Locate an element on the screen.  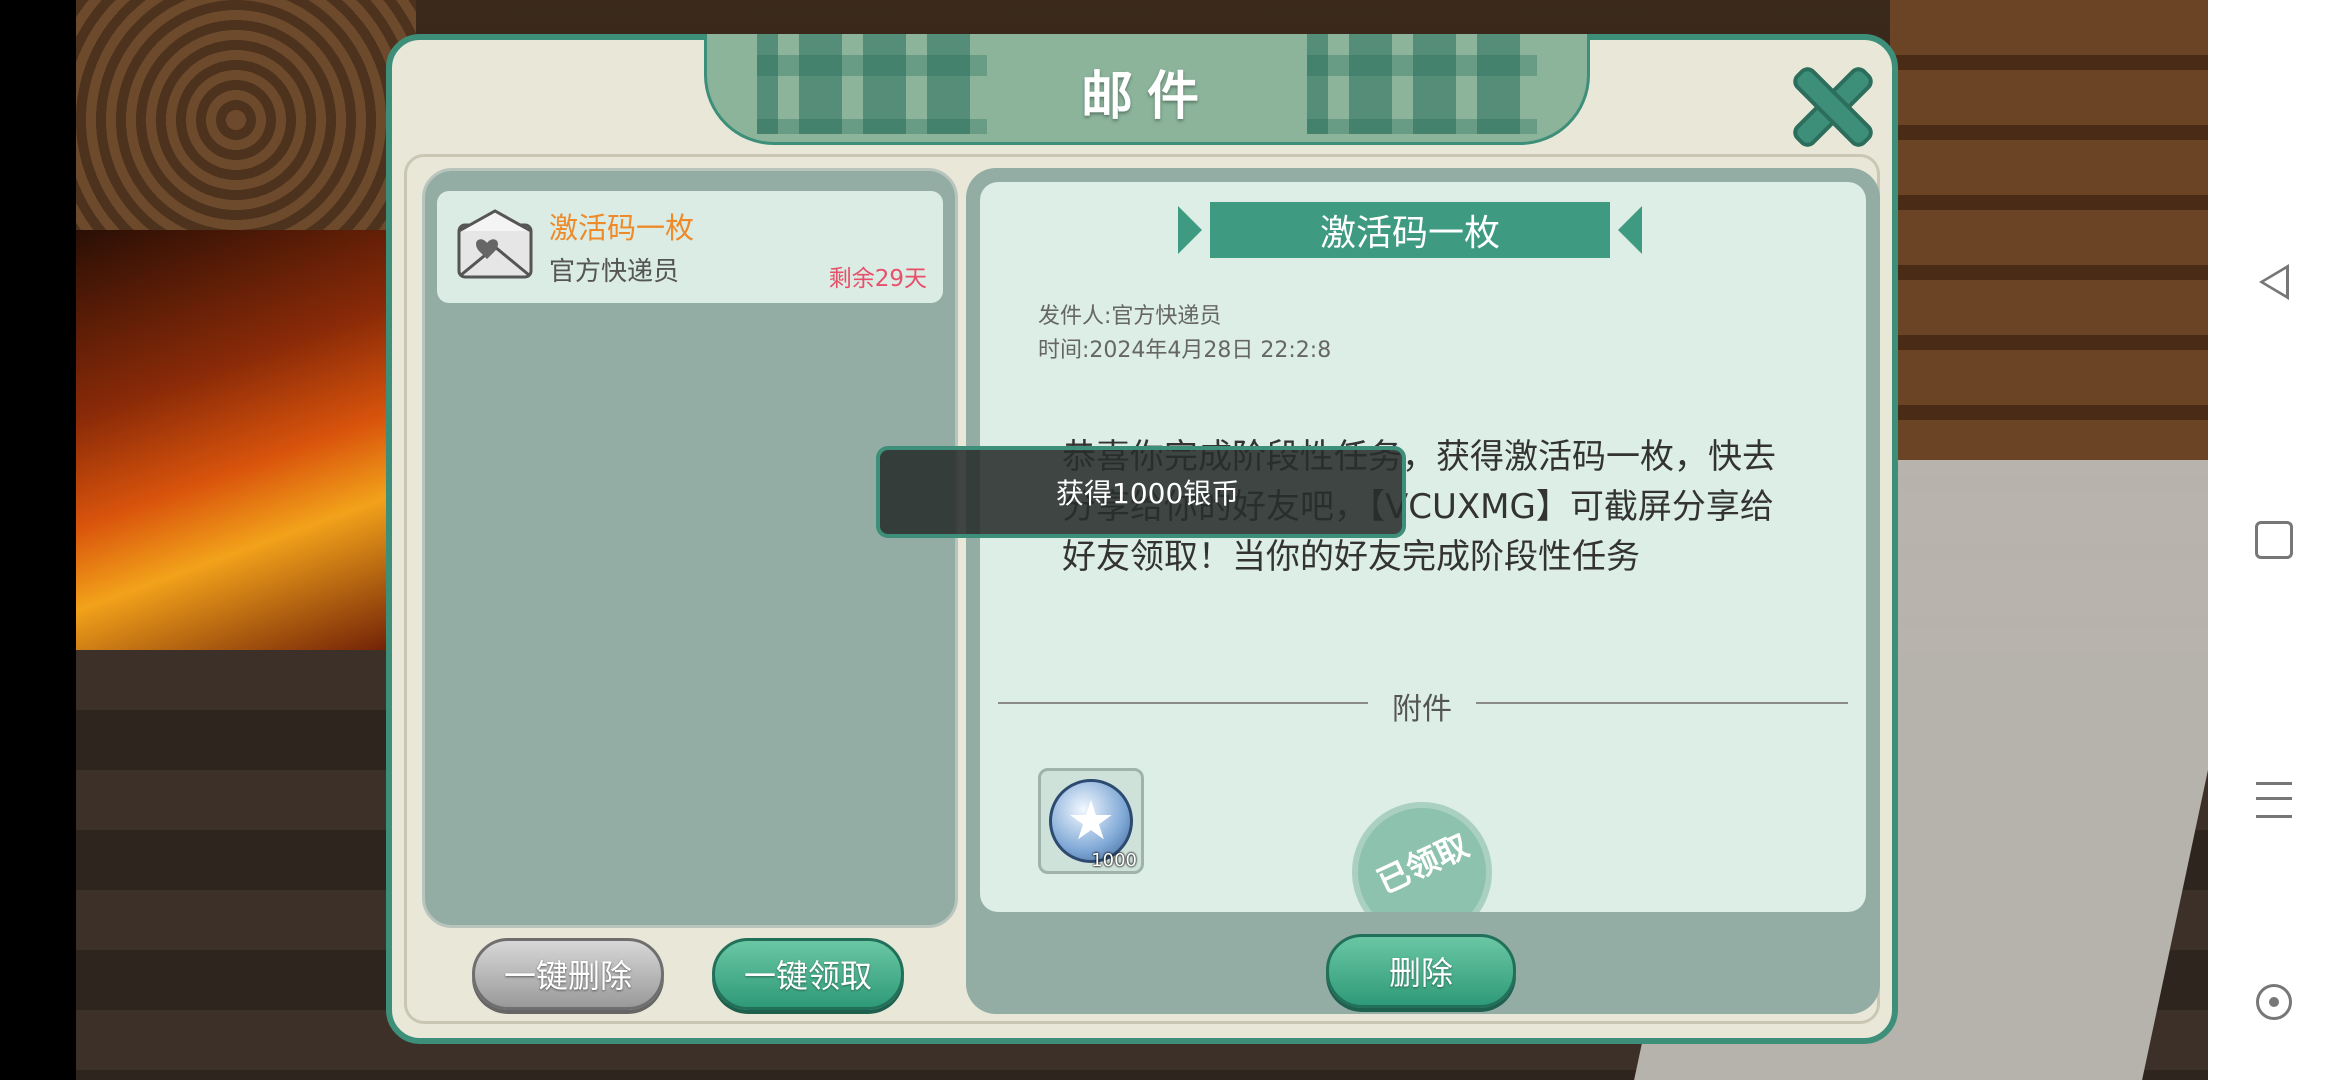
back-icon is located at coordinates (2274, 282).